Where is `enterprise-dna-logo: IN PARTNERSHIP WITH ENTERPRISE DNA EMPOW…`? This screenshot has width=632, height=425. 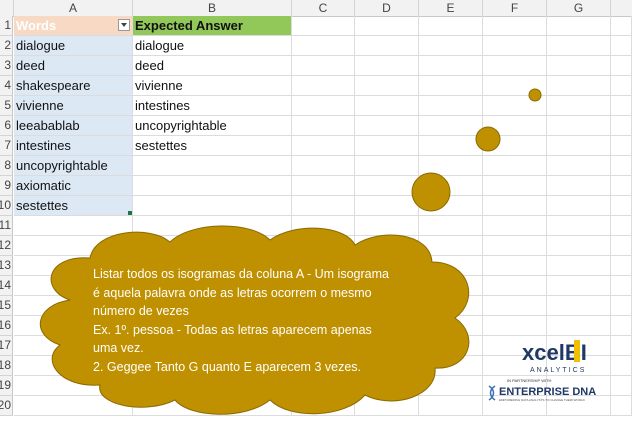
enterprise-dna-logo: IN PARTNERSHIP WITH ENTERPRISE DNA EMPOW… is located at coordinates (542, 390).